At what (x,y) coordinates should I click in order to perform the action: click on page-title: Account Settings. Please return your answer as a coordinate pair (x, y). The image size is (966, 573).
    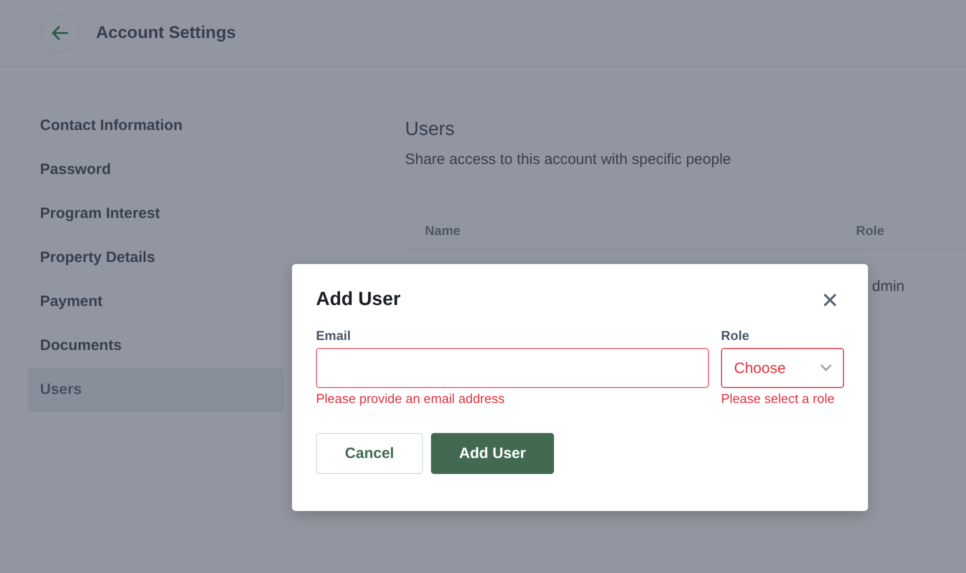
    Looking at the image, I should click on (166, 33).